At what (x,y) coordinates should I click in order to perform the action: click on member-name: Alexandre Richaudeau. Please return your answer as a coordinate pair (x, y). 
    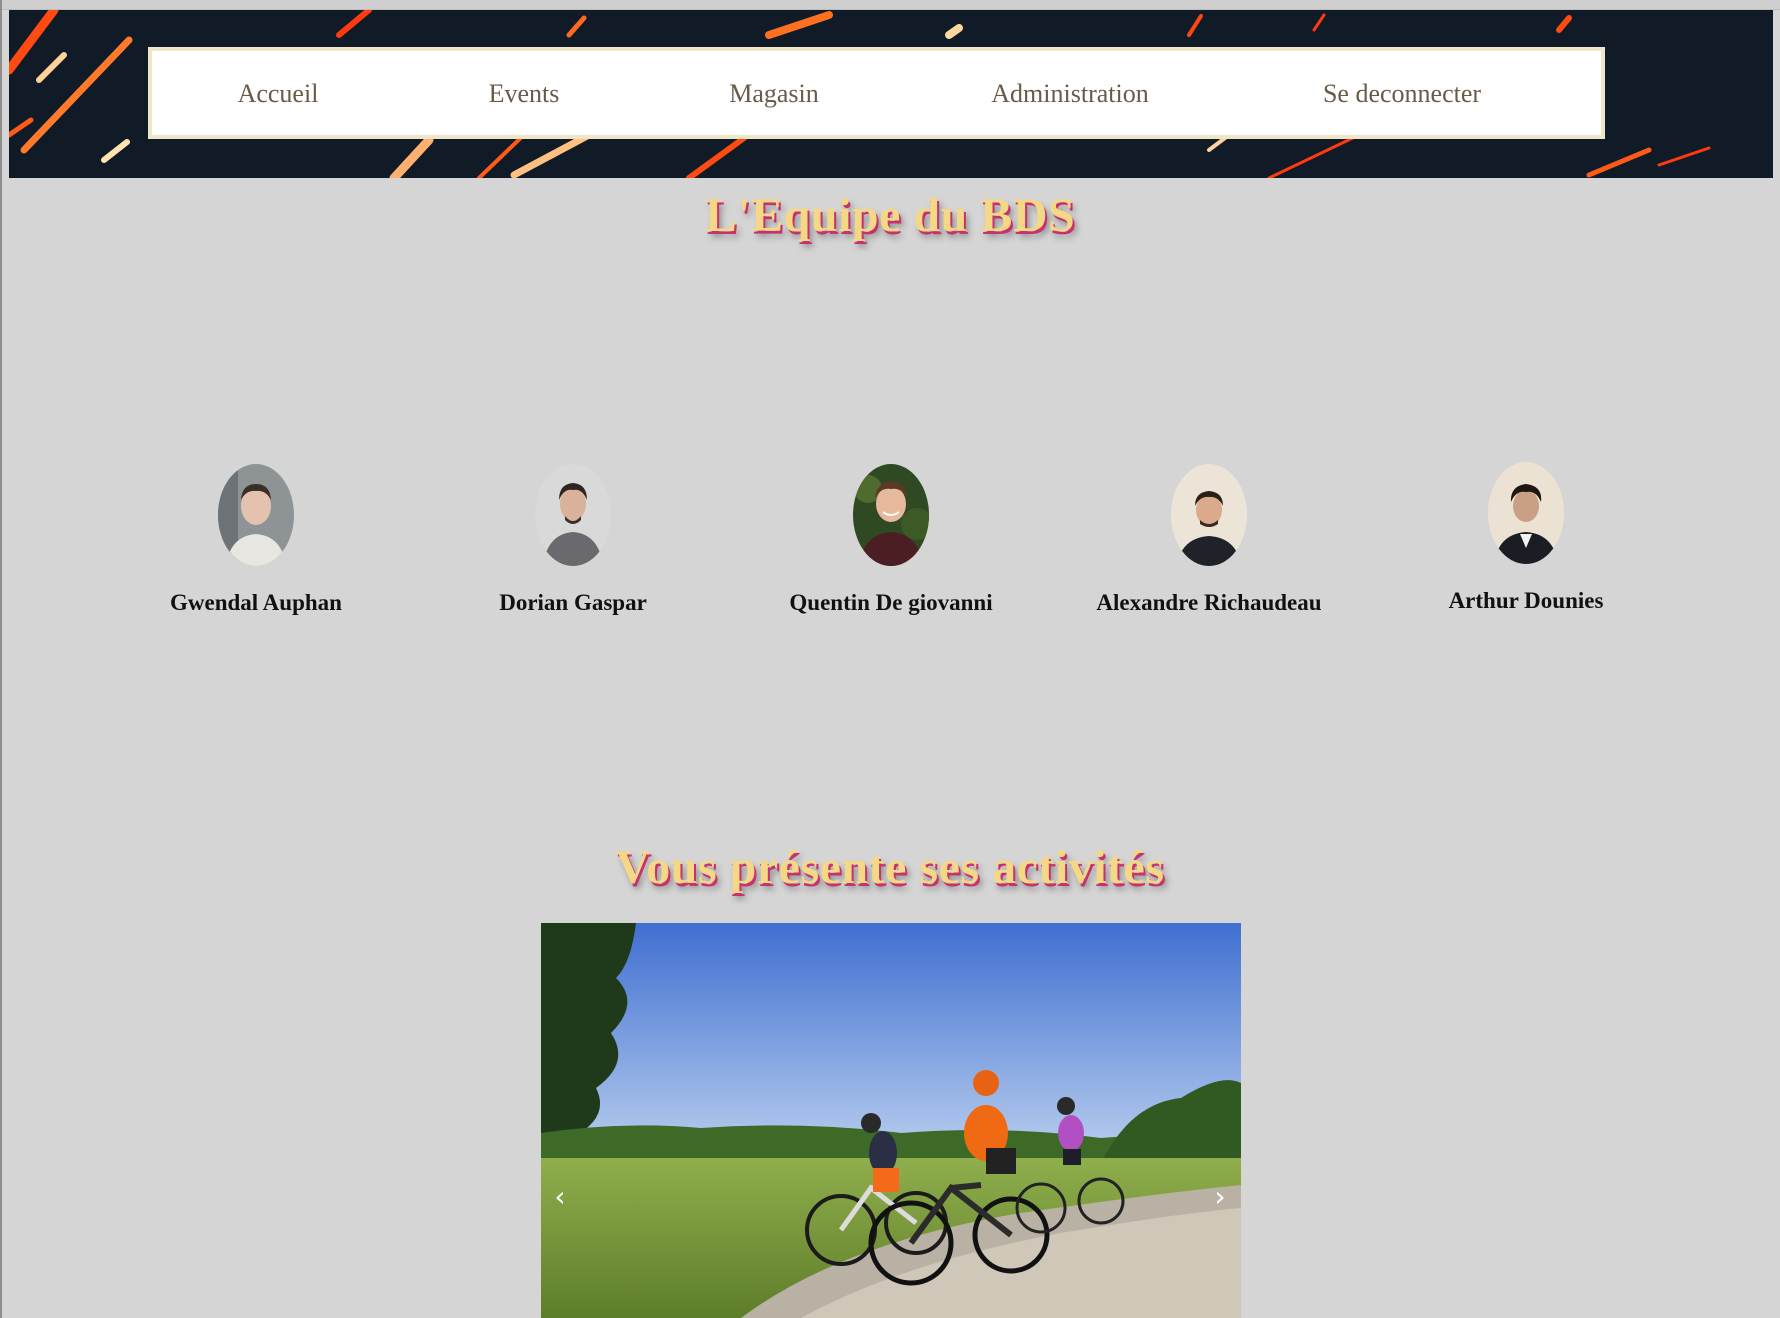
    Looking at the image, I should click on (1209, 602).